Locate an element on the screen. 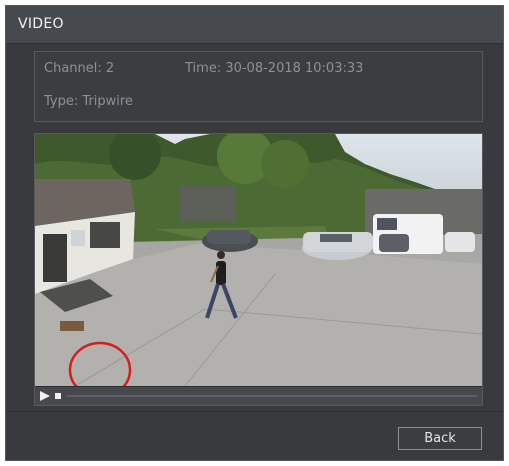 The width and height of the screenshot is (509, 466). dialog-title: VIDEO is located at coordinates (41, 24).